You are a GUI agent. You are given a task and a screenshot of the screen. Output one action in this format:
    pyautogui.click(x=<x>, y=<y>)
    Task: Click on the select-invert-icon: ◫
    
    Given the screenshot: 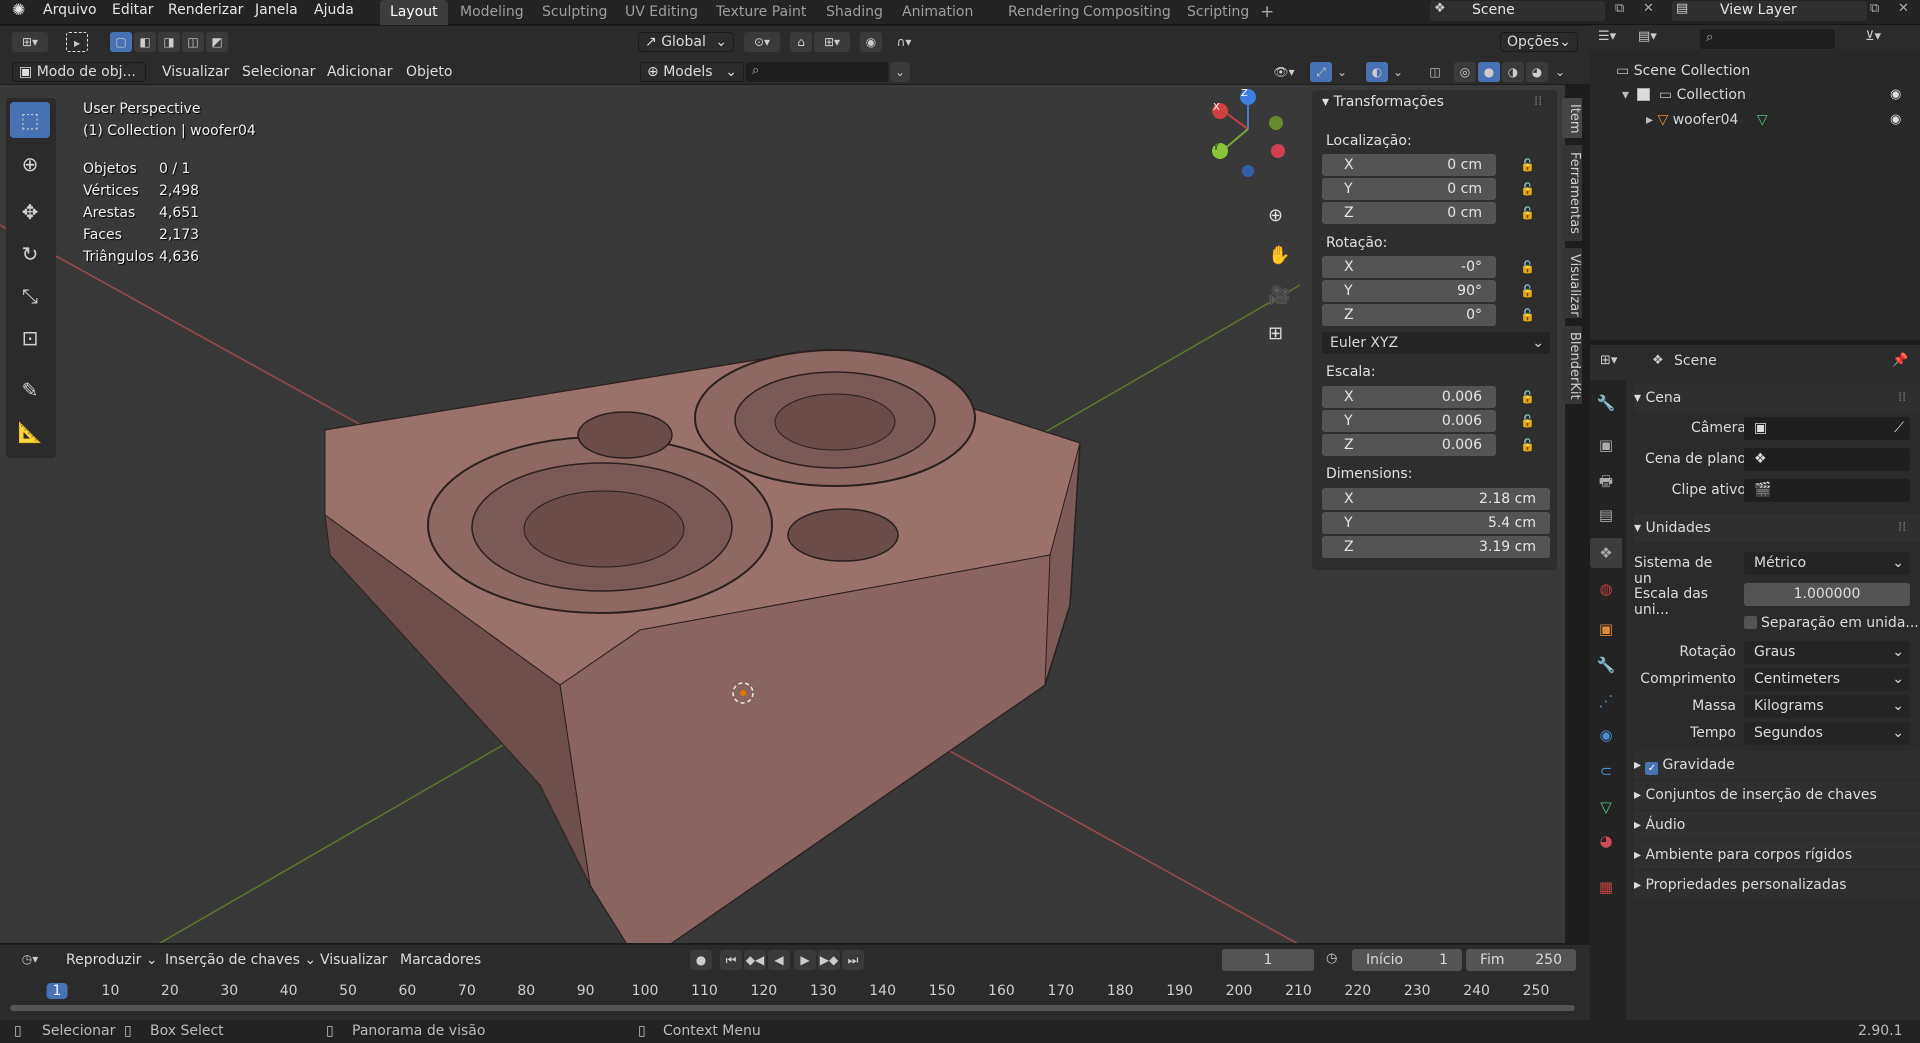 What is the action you would take?
    pyautogui.click(x=193, y=42)
    